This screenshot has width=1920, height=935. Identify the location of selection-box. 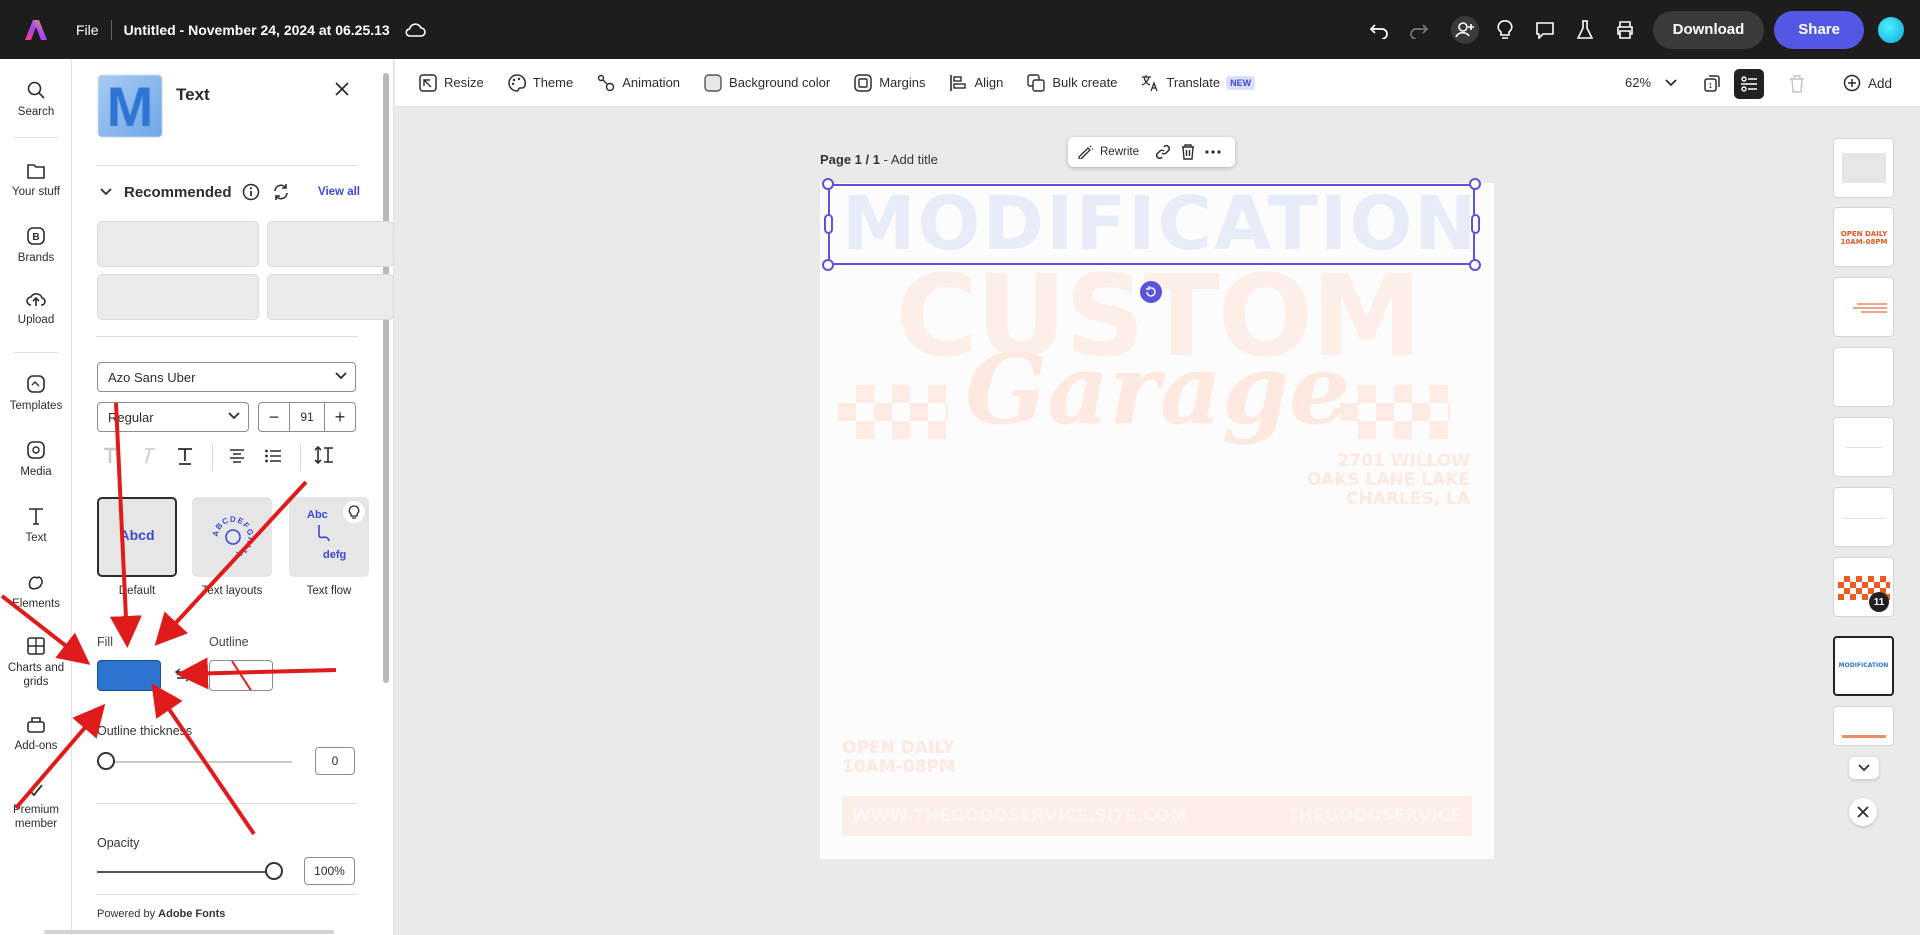
(1151, 224).